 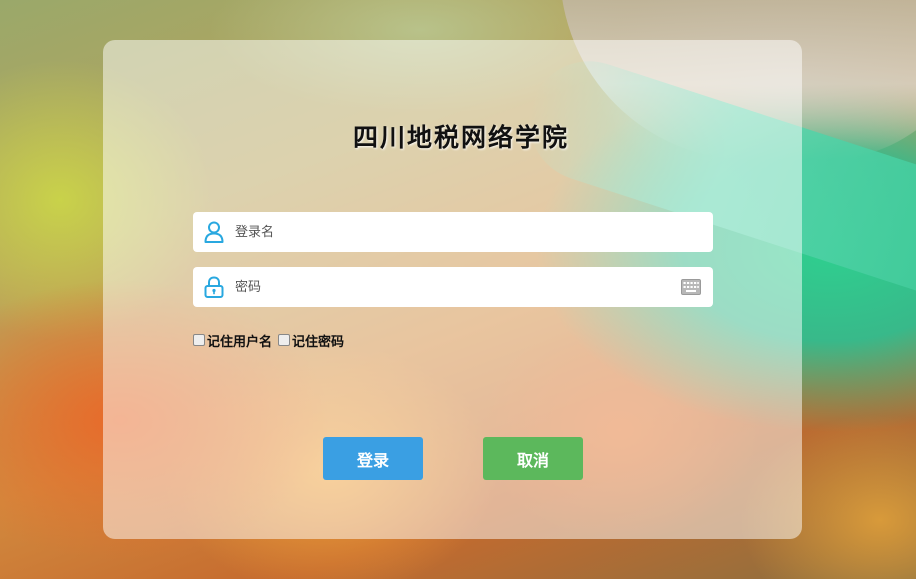 I want to click on remember-username-checkbox, so click(x=199, y=340).